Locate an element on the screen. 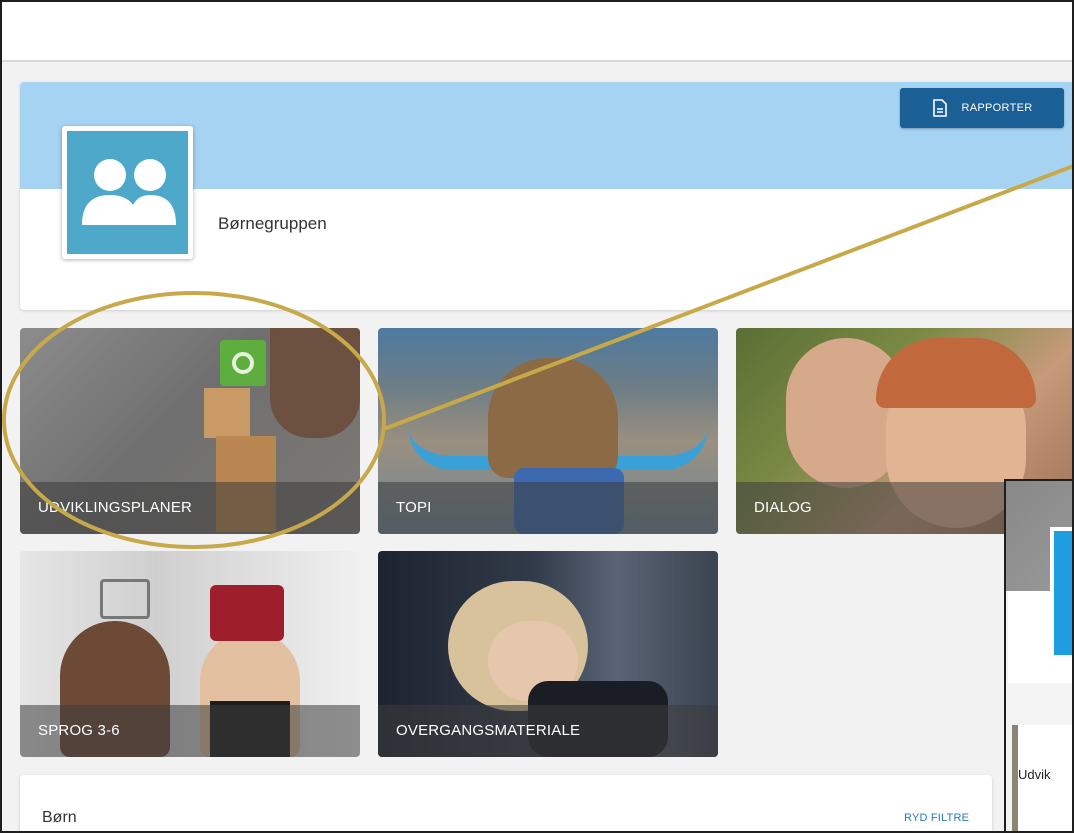  document-icon is located at coordinates (939, 108).